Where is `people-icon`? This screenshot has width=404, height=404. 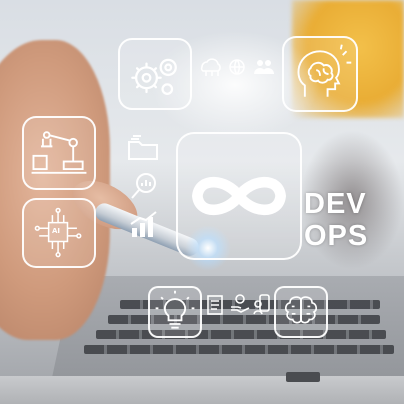 people-icon is located at coordinates (264, 67).